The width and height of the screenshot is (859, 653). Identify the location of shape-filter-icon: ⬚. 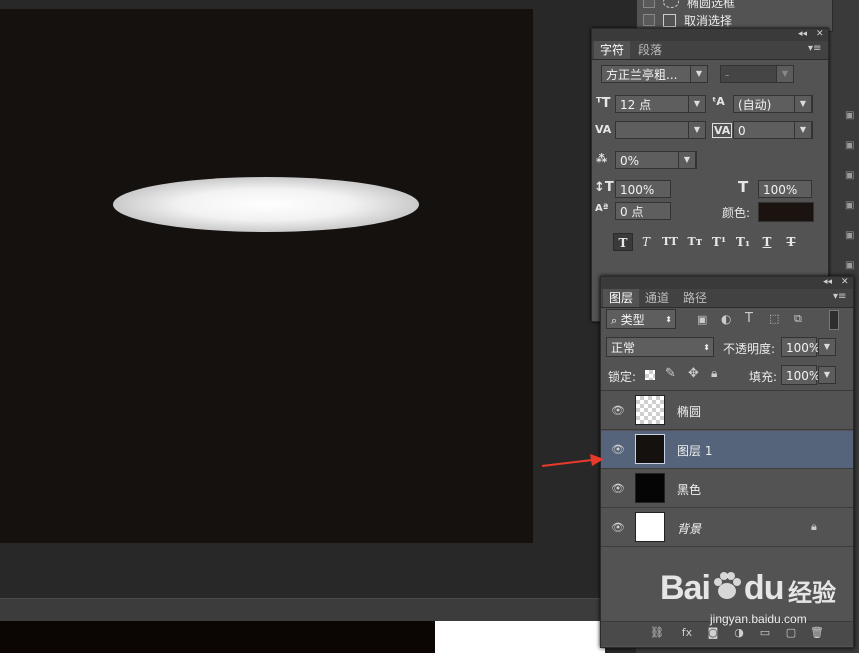
(774, 318).